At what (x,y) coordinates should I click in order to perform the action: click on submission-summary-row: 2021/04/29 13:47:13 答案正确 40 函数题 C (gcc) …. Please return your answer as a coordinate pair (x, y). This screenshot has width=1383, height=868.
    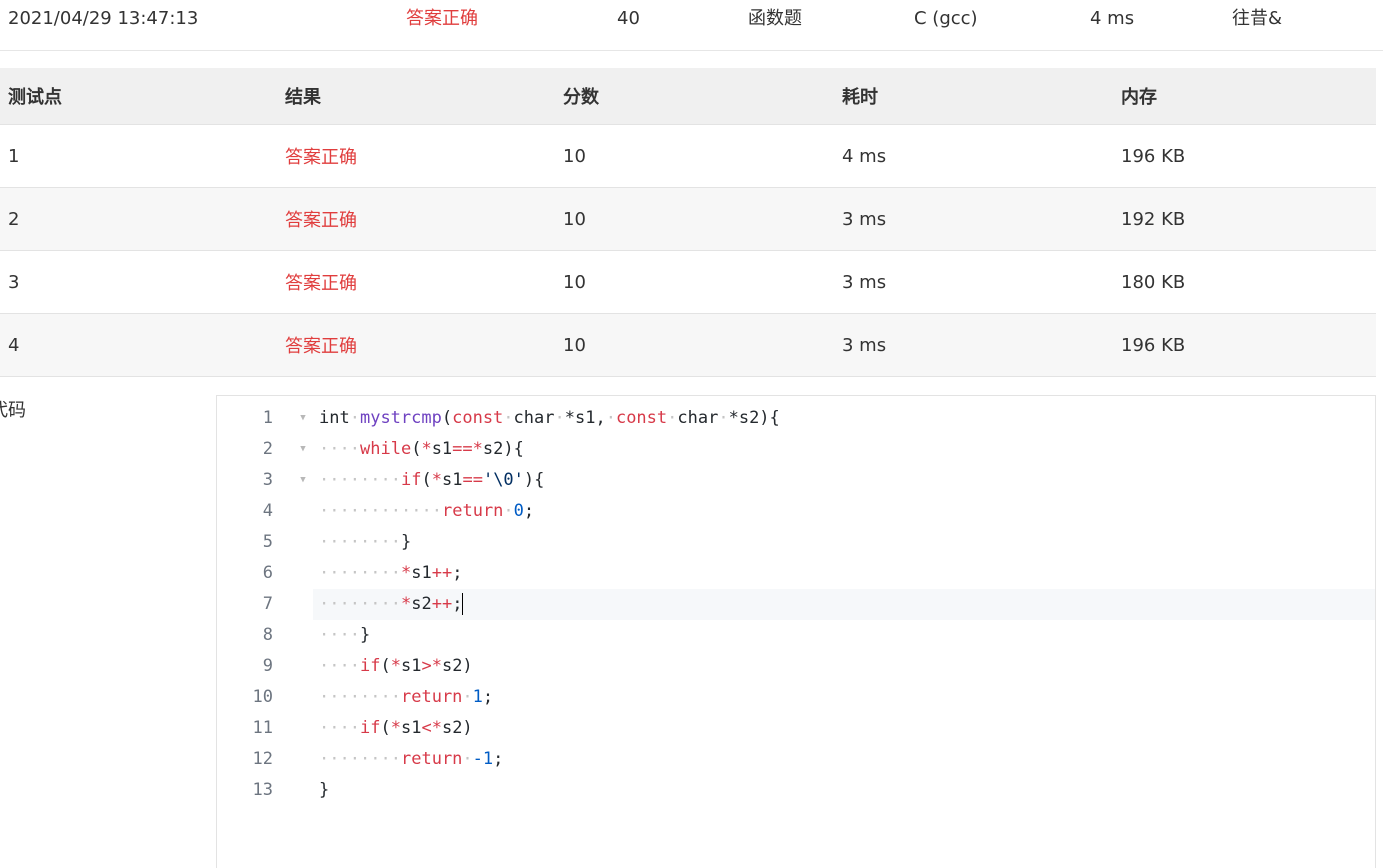
    Looking at the image, I should click on (691, 25).